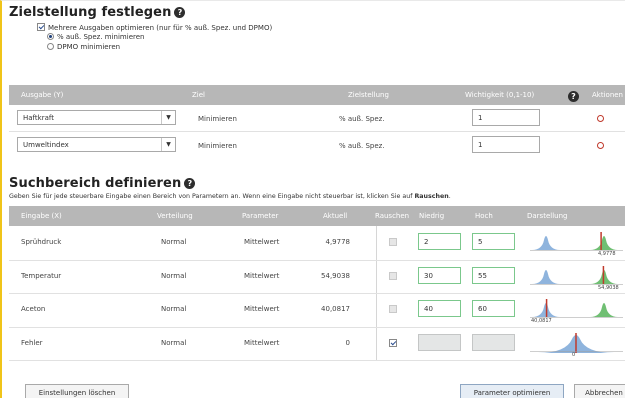  What do you see at coordinates (547, 216) in the screenshot?
I see `col-plot: Darstellung` at bounding box center [547, 216].